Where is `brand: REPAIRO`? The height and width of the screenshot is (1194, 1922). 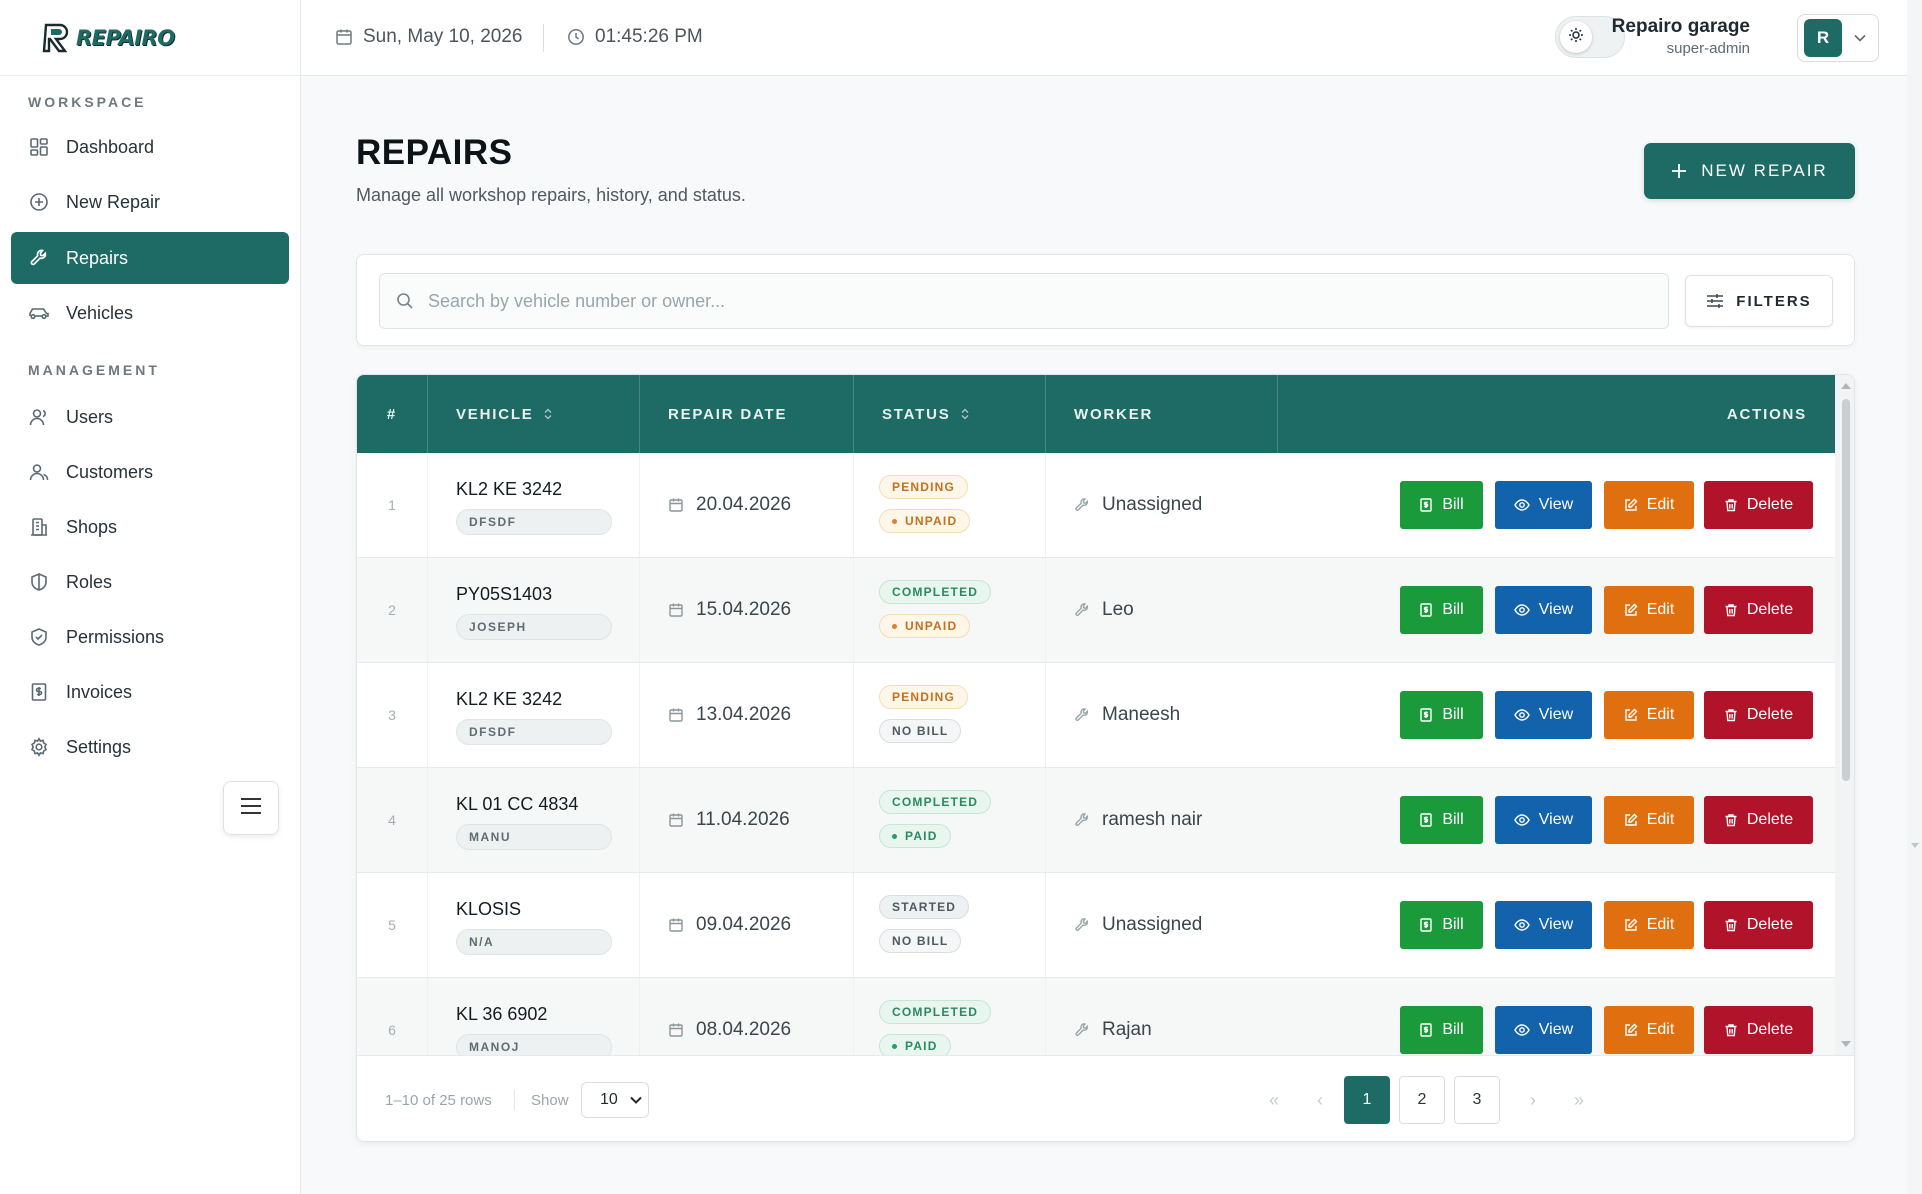 brand: REPAIRO is located at coordinates (150, 38).